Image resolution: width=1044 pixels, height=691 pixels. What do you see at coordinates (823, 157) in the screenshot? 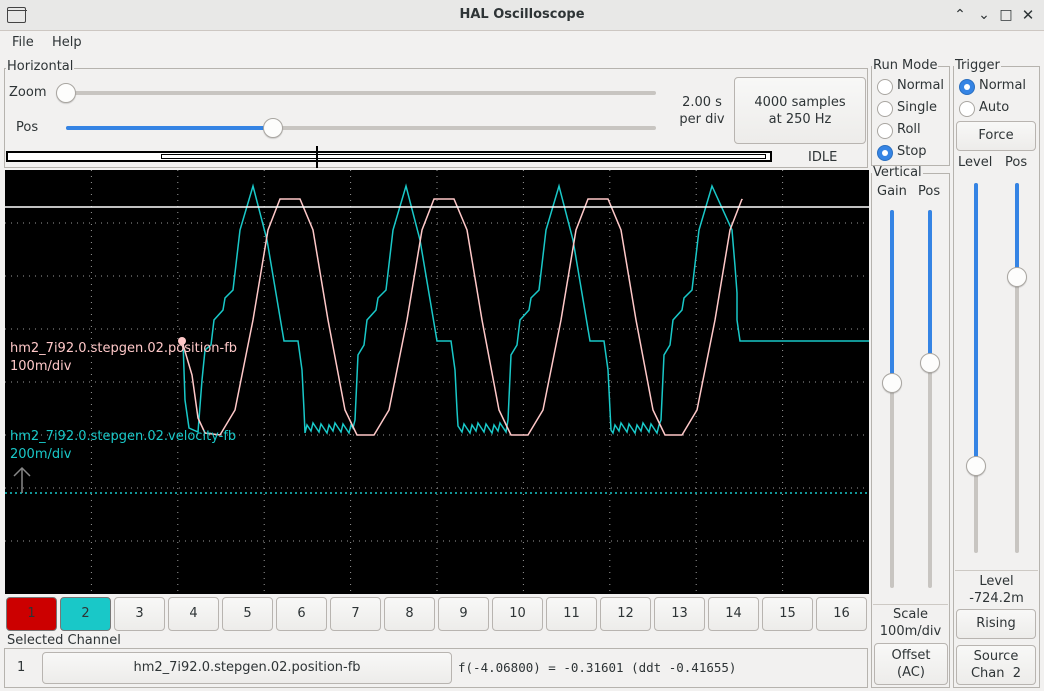
I see `status-text: IDLE` at bounding box center [823, 157].